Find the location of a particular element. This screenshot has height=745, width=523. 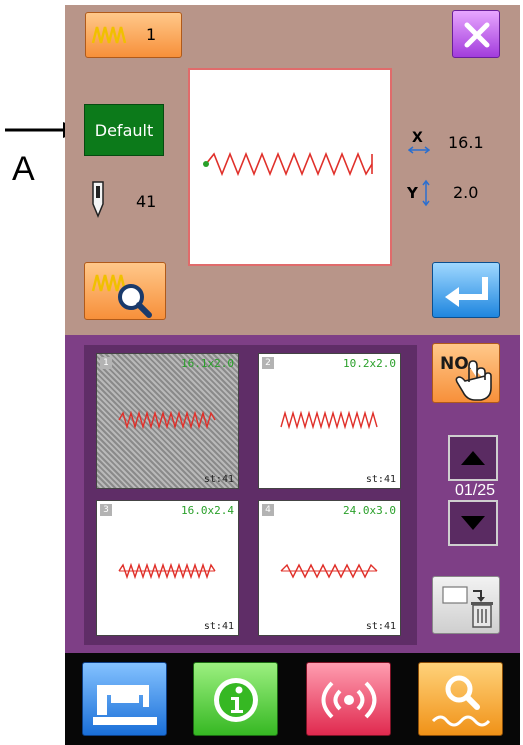

enter-button is located at coordinates (466, 290).